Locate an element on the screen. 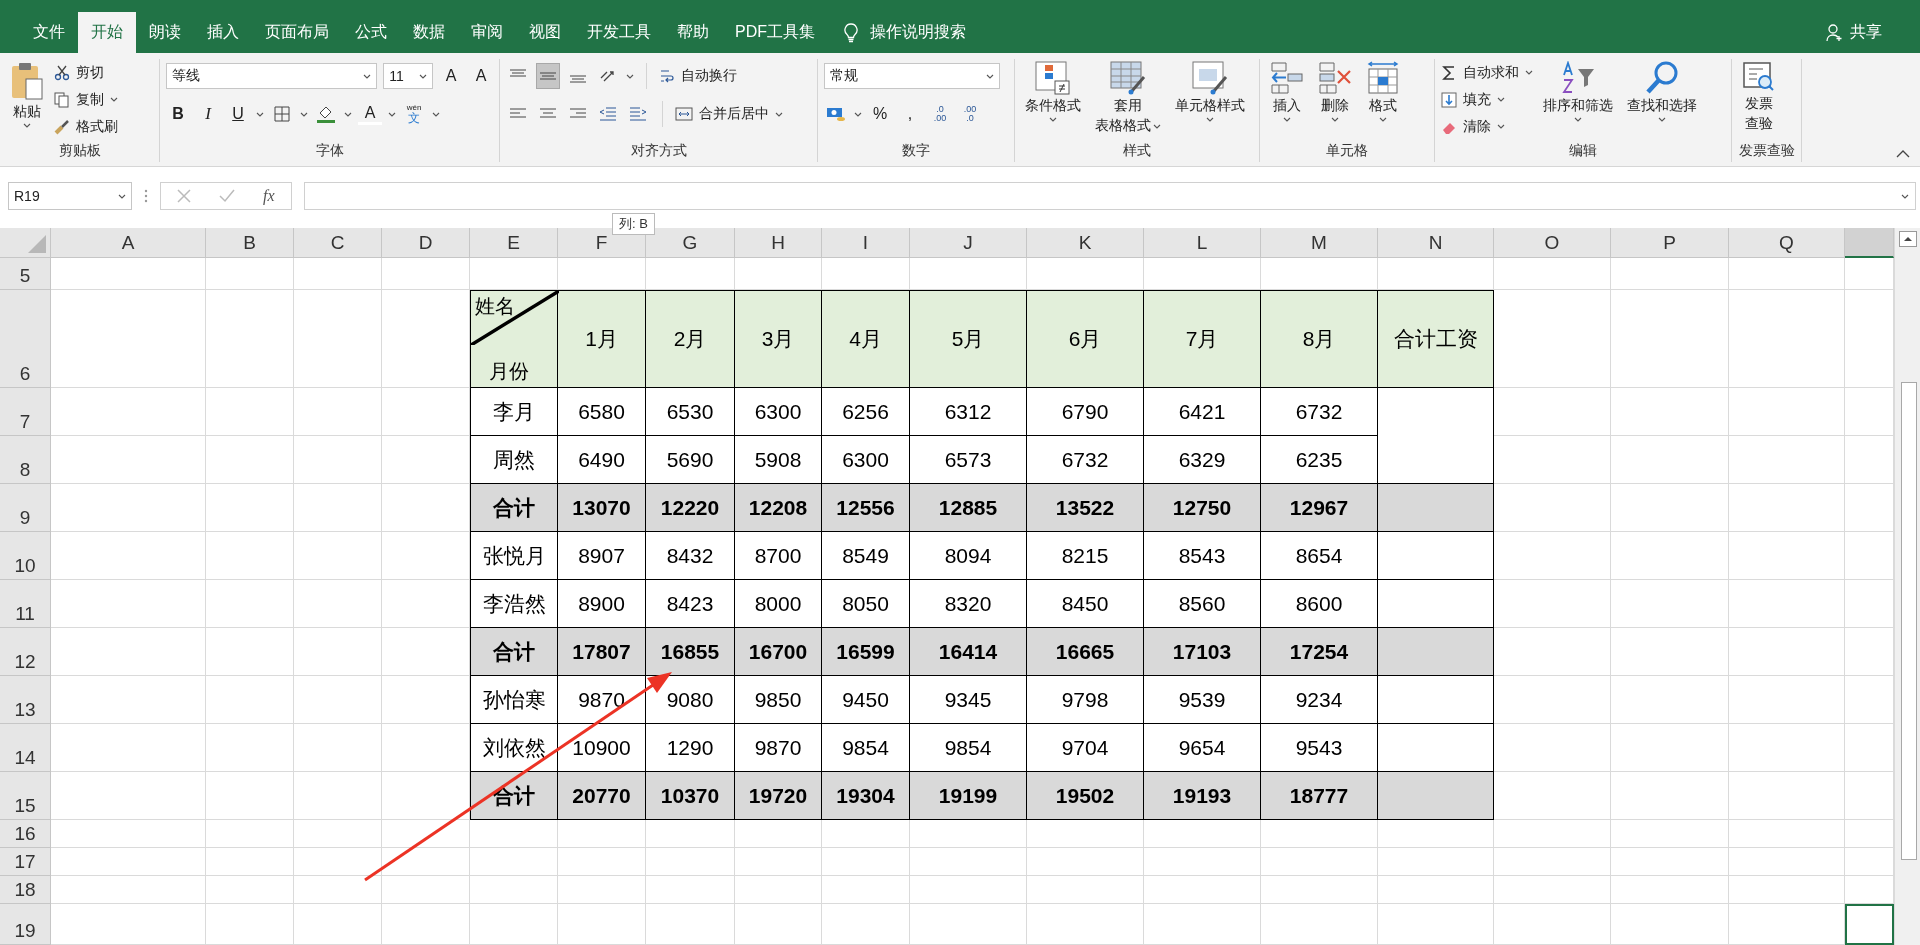 Image resolution: width=1920 pixels, height=945 pixels. format-painter-button: 格式刷 is located at coordinates (86, 126).